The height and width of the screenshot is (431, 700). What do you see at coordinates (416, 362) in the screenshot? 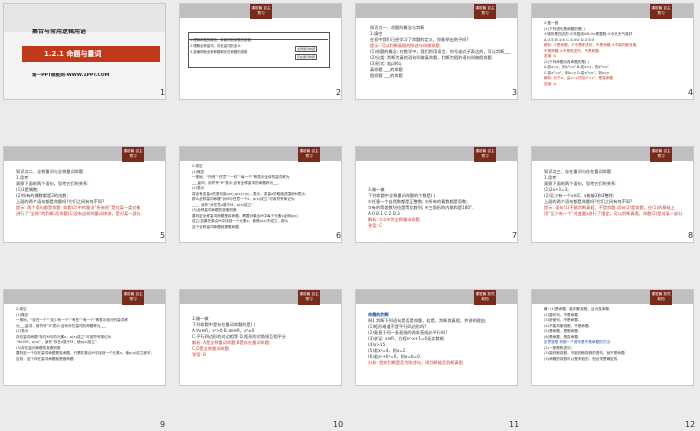
I see `text-line: 分析: 首先判断是否为陈述句，再判断能否判断真假.` at bounding box center [416, 362].